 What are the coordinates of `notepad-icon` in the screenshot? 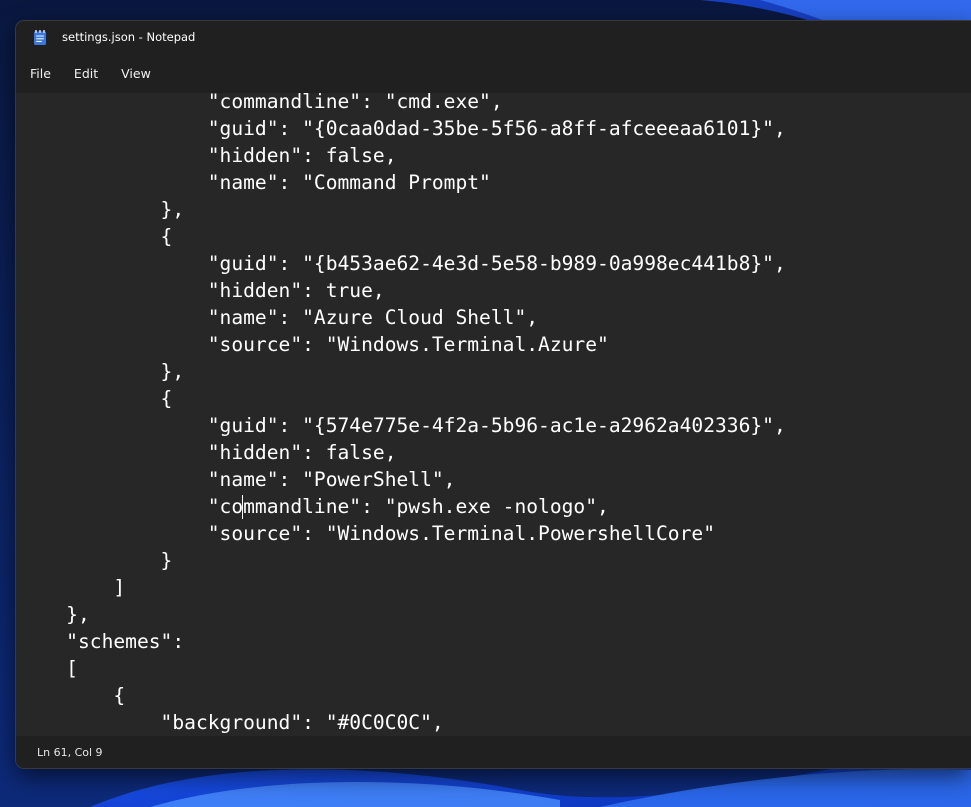 It's located at (40, 37).